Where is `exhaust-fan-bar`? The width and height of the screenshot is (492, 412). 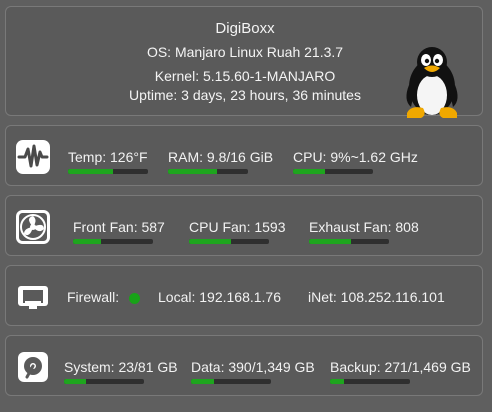
exhaust-fan-bar is located at coordinates (349, 241).